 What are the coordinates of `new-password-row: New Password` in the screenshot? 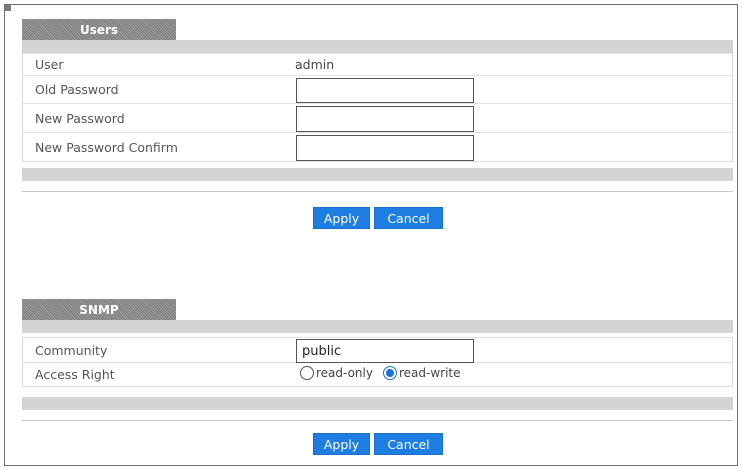 It's located at (377, 118).